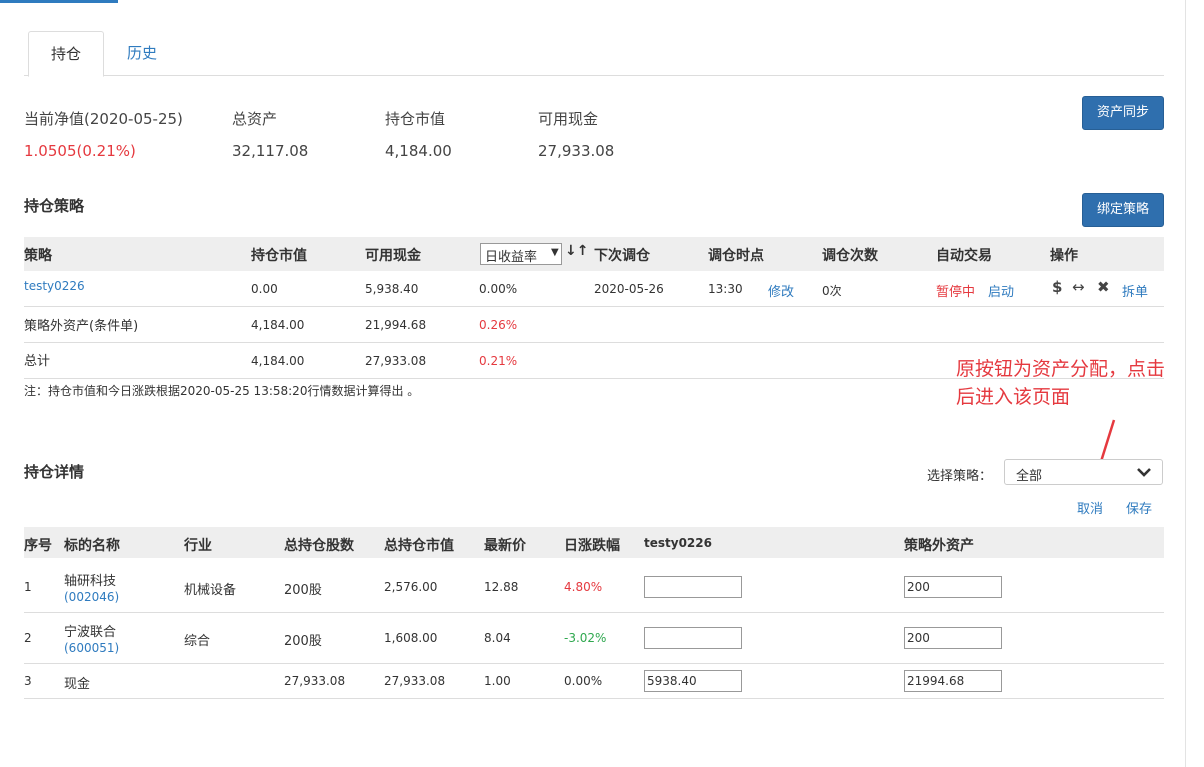 This screenshot has height=767, width=1204. What do you see at coordinates (54, 206) in the screenshot?
I see `strategy-section-title: 持仓策略` at bounding box center [54, 206].